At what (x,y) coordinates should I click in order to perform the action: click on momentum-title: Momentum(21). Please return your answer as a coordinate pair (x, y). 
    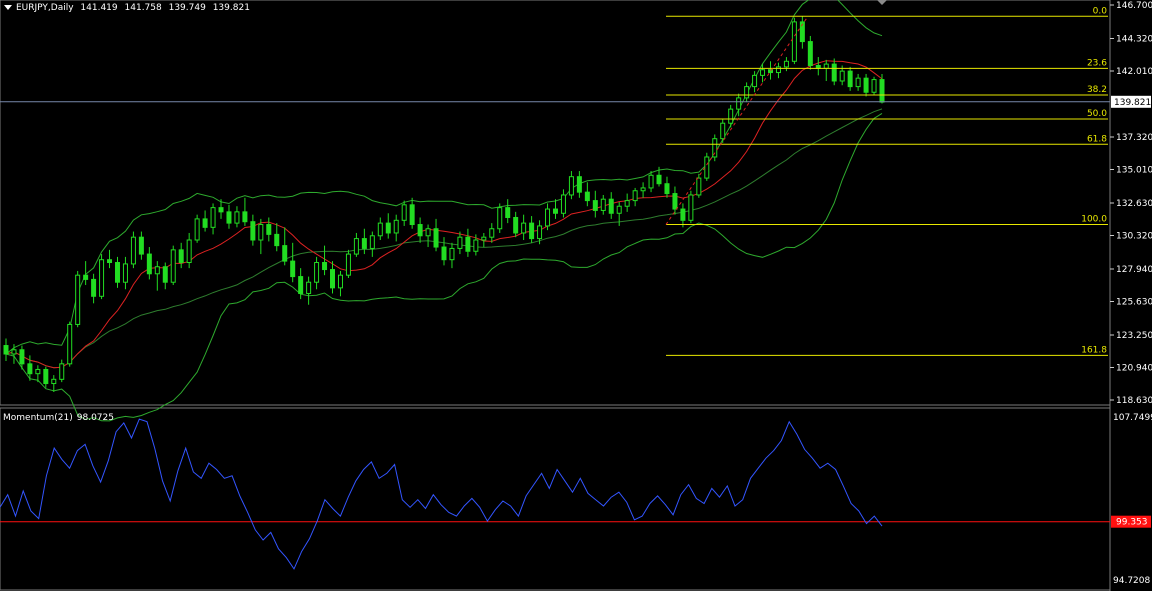
    Looking at the image, I should click on (38, 418).